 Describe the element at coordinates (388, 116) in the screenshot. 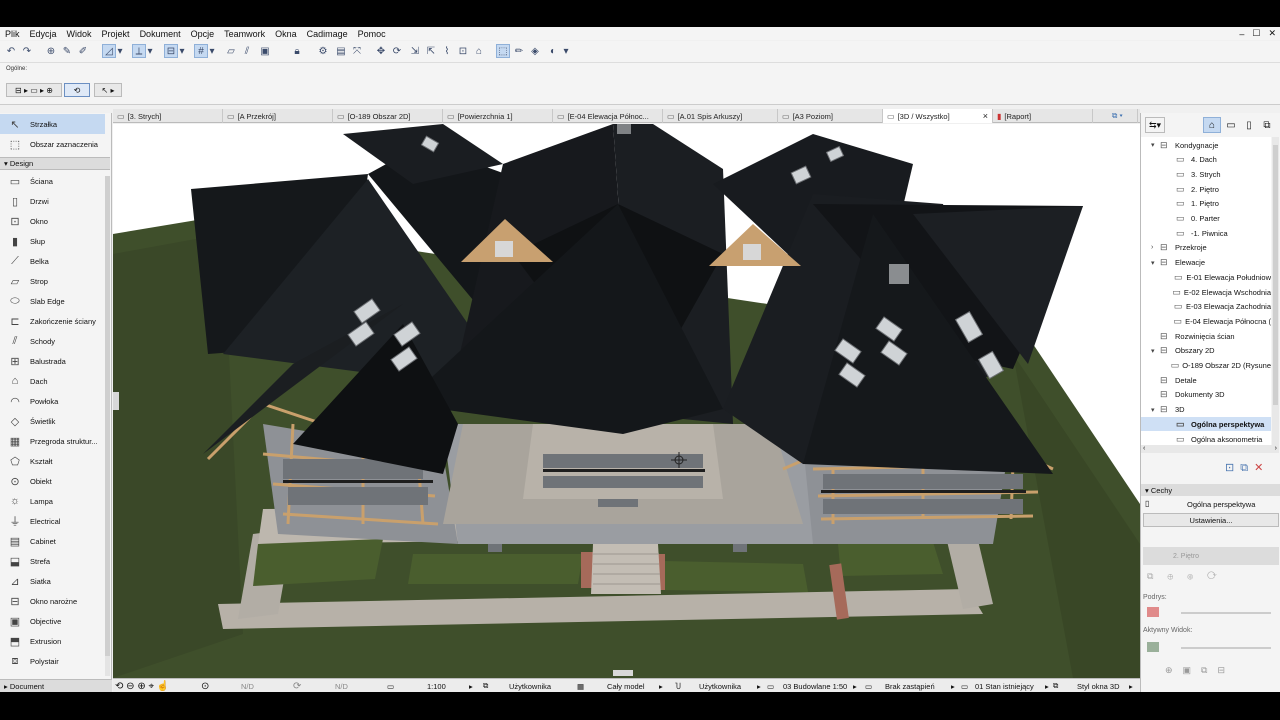

I see `tab-view: ▭ [O-189 Obszar 2D]` at that location.